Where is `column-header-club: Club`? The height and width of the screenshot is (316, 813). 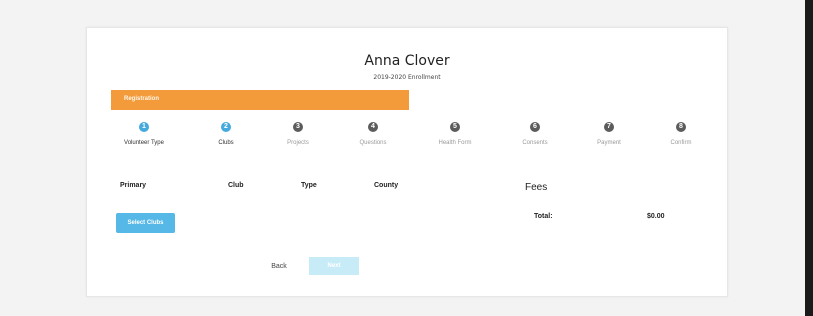
column-header-club: Club is located at coordinates (236, 185).